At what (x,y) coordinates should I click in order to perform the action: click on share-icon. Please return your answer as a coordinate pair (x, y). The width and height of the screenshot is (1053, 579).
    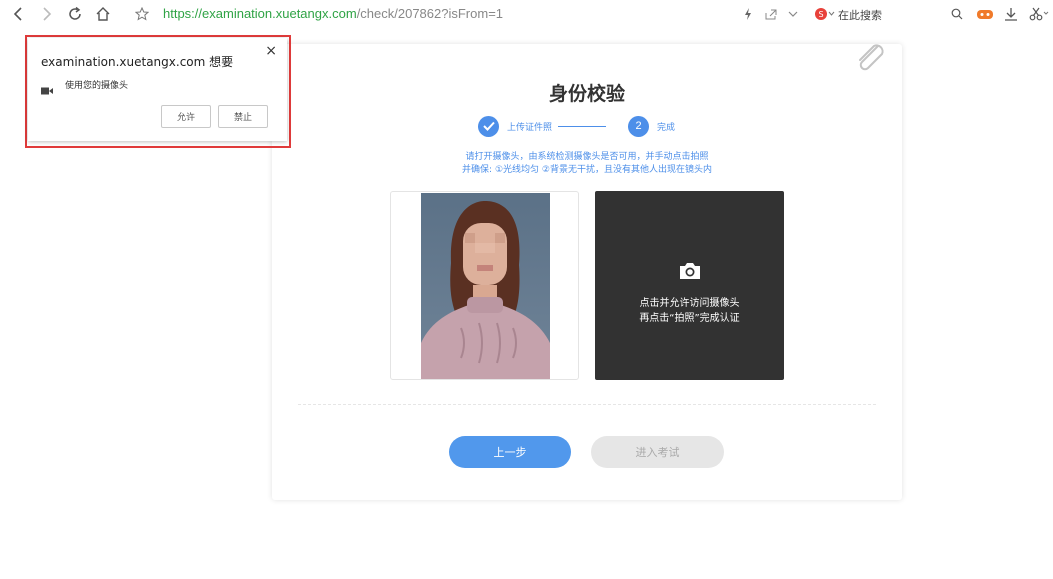
    Looking at the image, I should click on (771, 14).